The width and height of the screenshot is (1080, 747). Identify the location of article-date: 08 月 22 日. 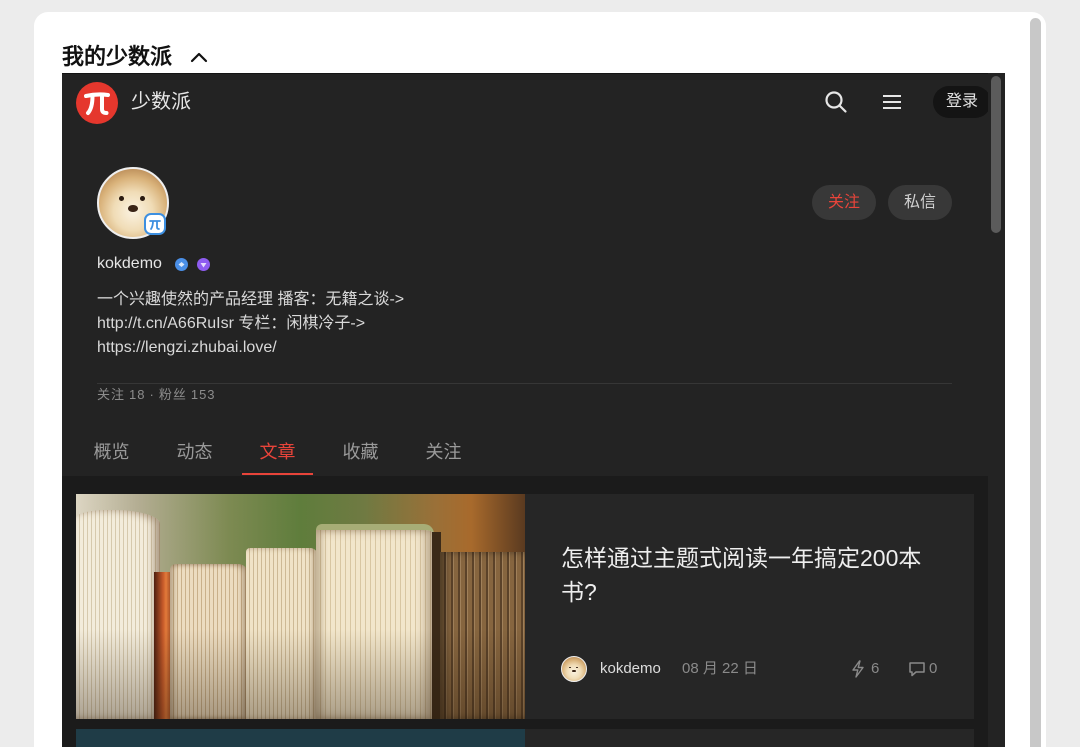
(720, 668).